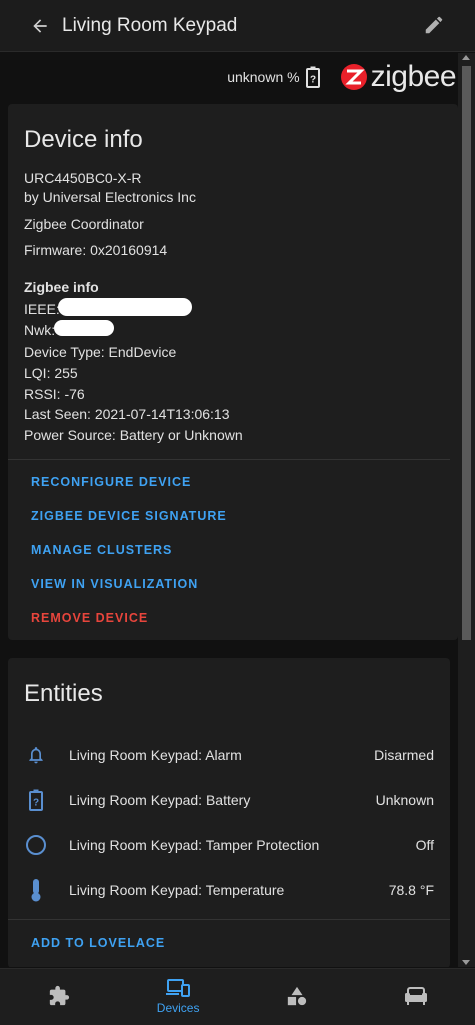  Describe the element at coordinates (101, 550) in the screenshot. I see `manage-clusters-button: MANAGE CLUSTERS` at that location.